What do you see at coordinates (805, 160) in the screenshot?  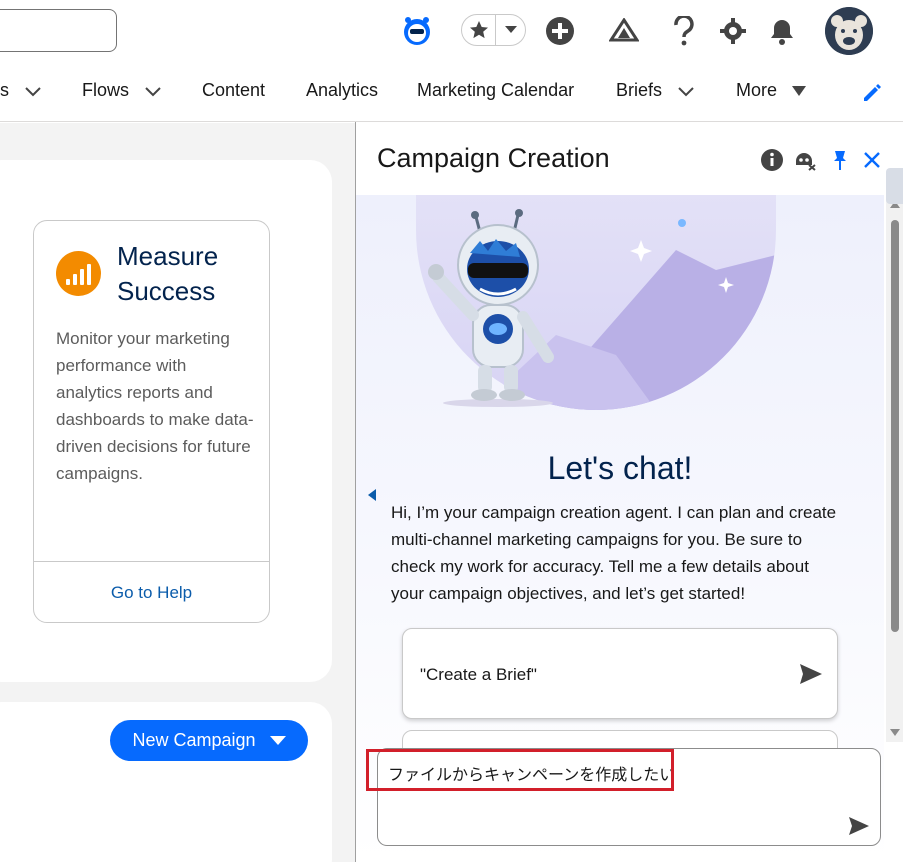 I see `agent-settings-icon` at bounding box center [805, 160].